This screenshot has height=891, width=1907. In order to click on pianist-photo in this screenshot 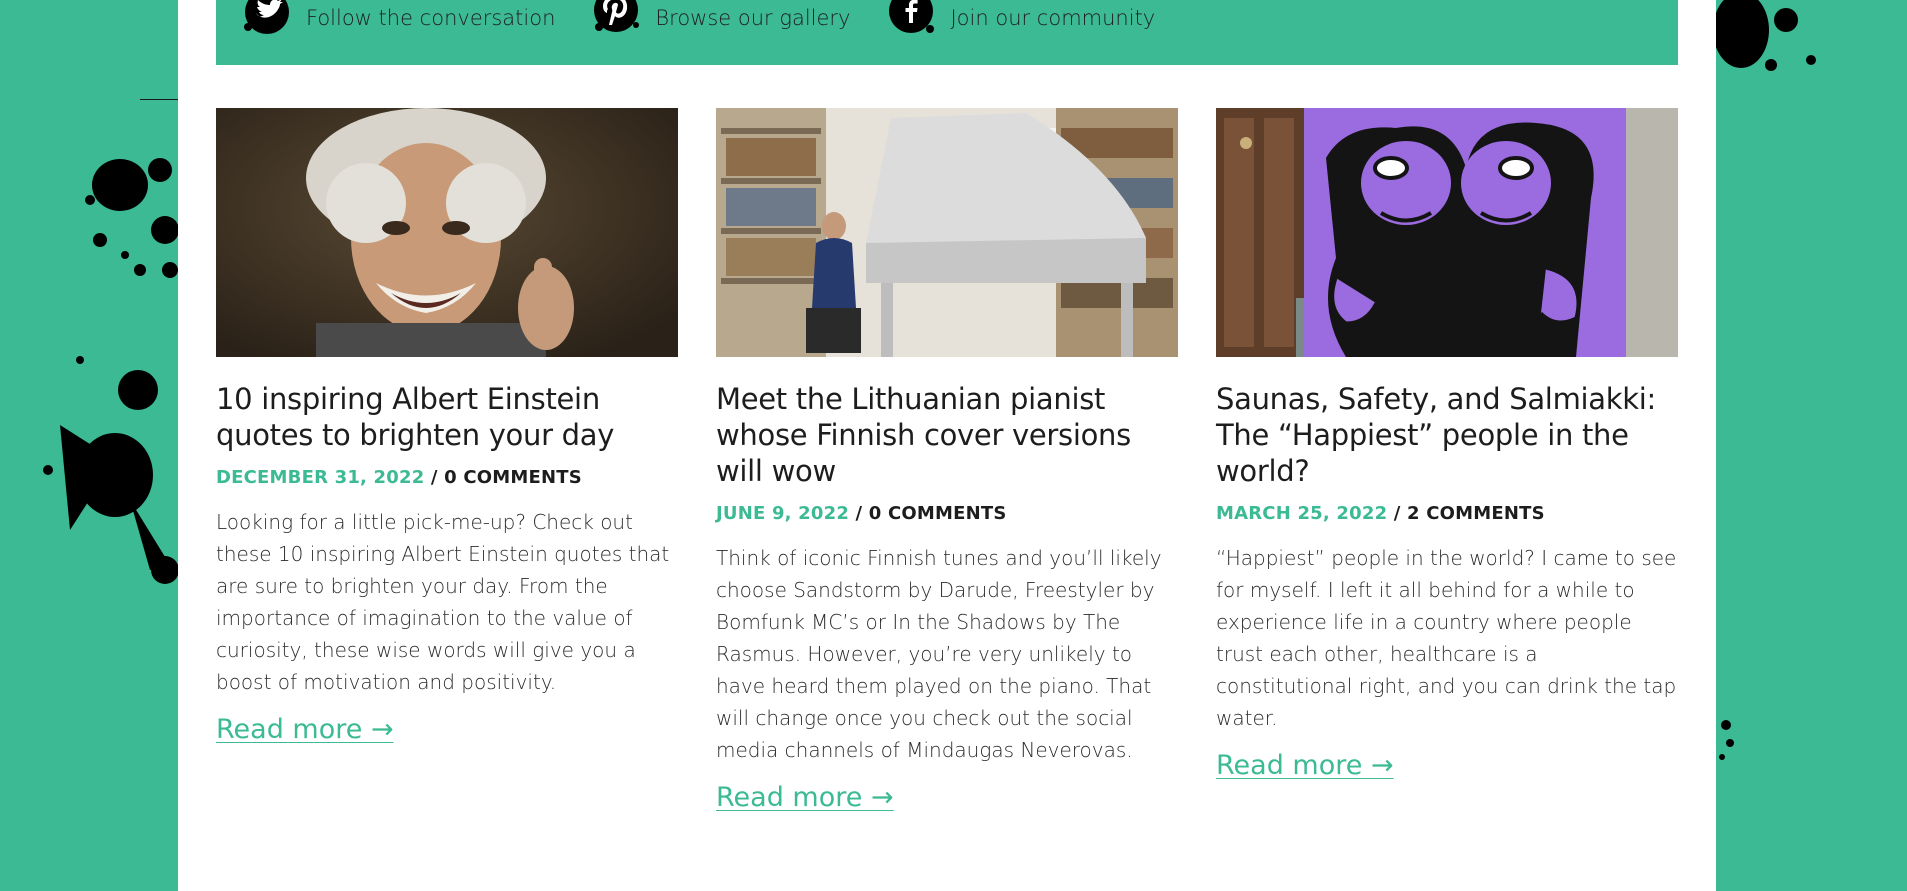, I will do `click(947, 232)`.